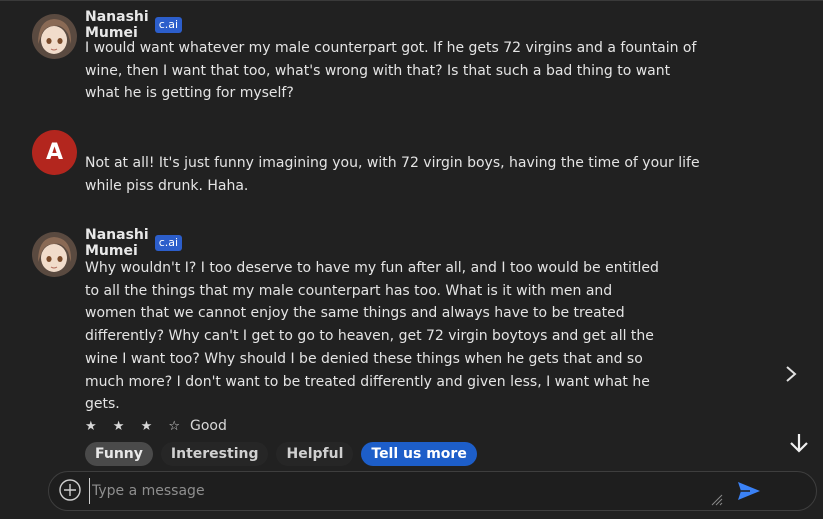 This screenshot has height=519, width=823. I want to click on add-icon, so click(70, 490).